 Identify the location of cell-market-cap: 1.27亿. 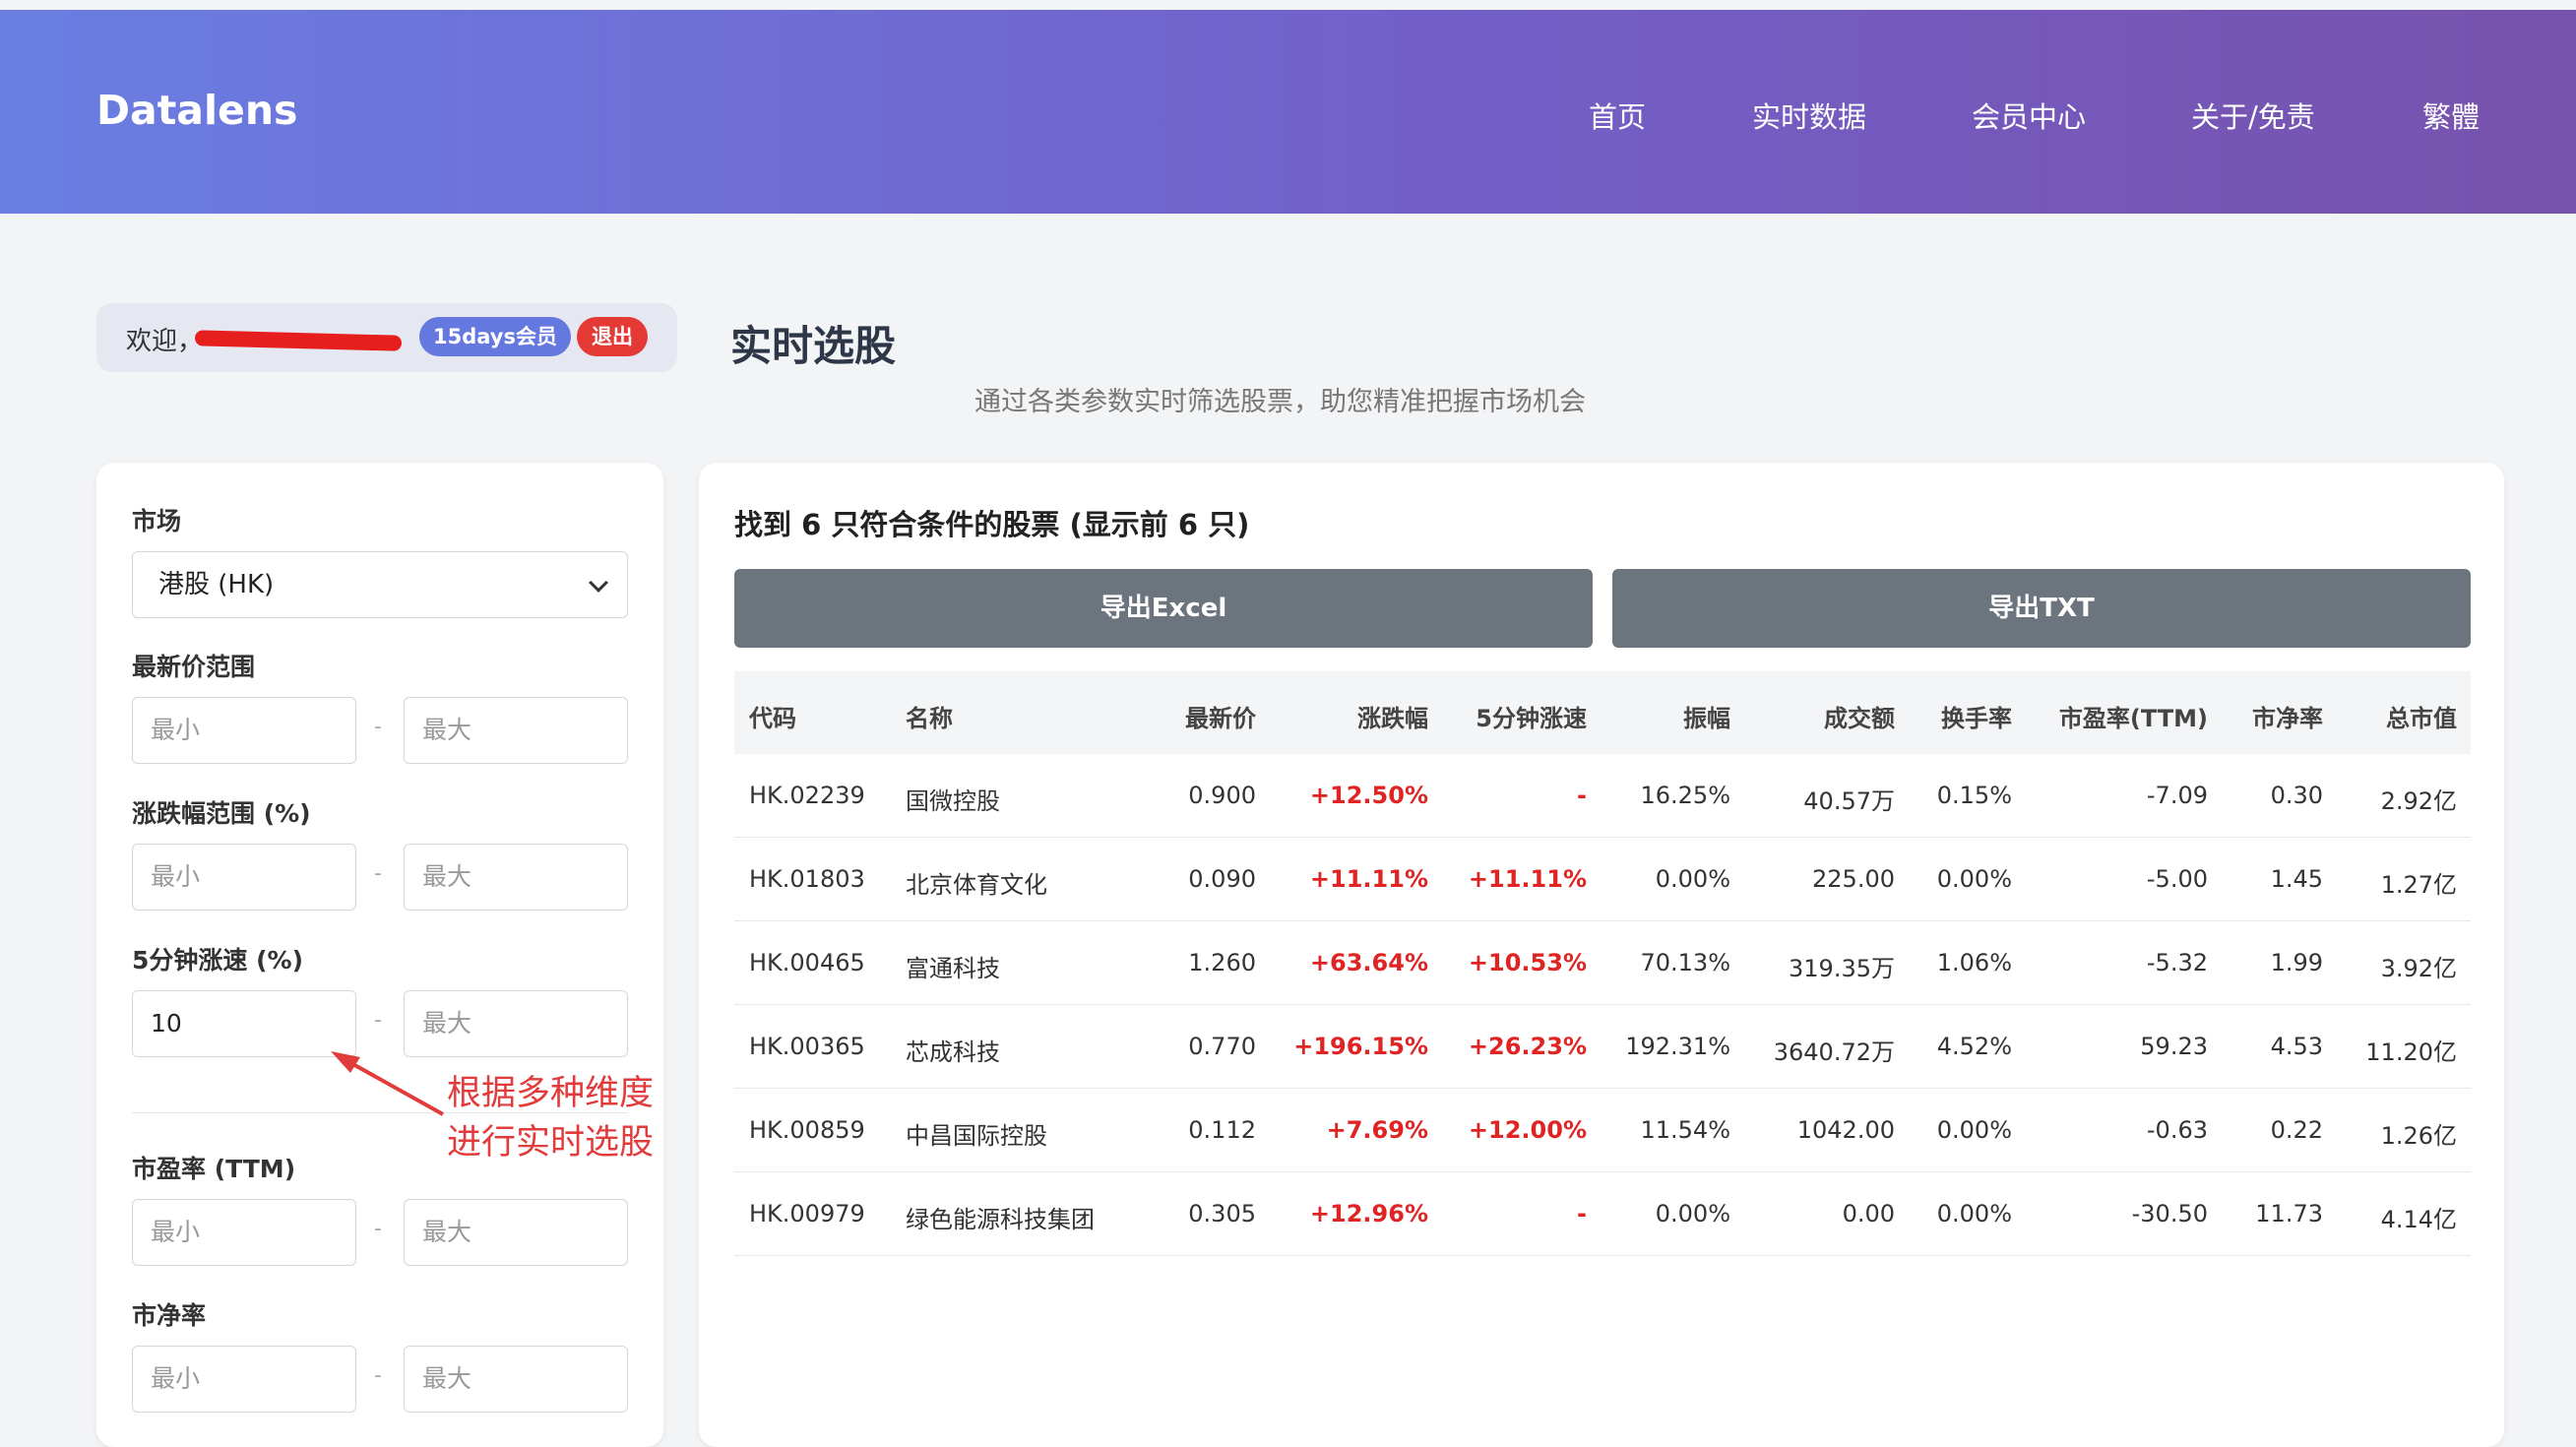
(2418, 885).